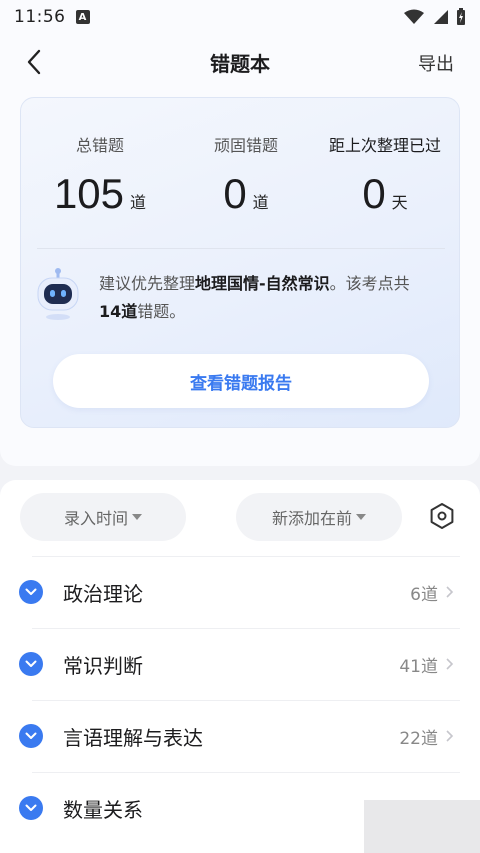  I want to click on stat-total-unit: 道, so click(138, 202).